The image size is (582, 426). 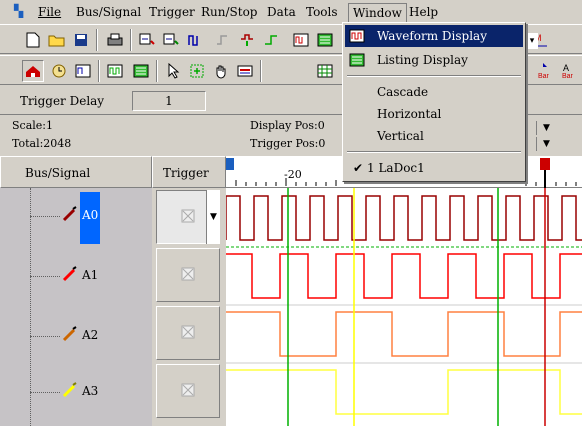 I want to click on save-icon, so click(x=81, y=40).